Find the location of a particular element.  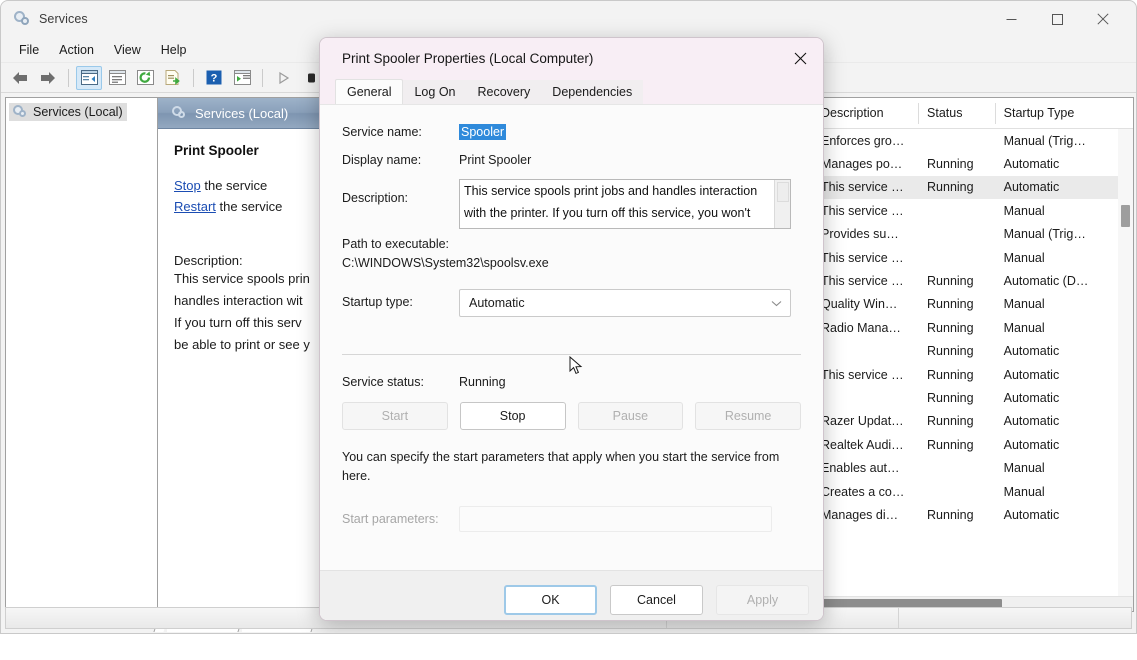

ok-button: OK is located at coordinates (550, 599).